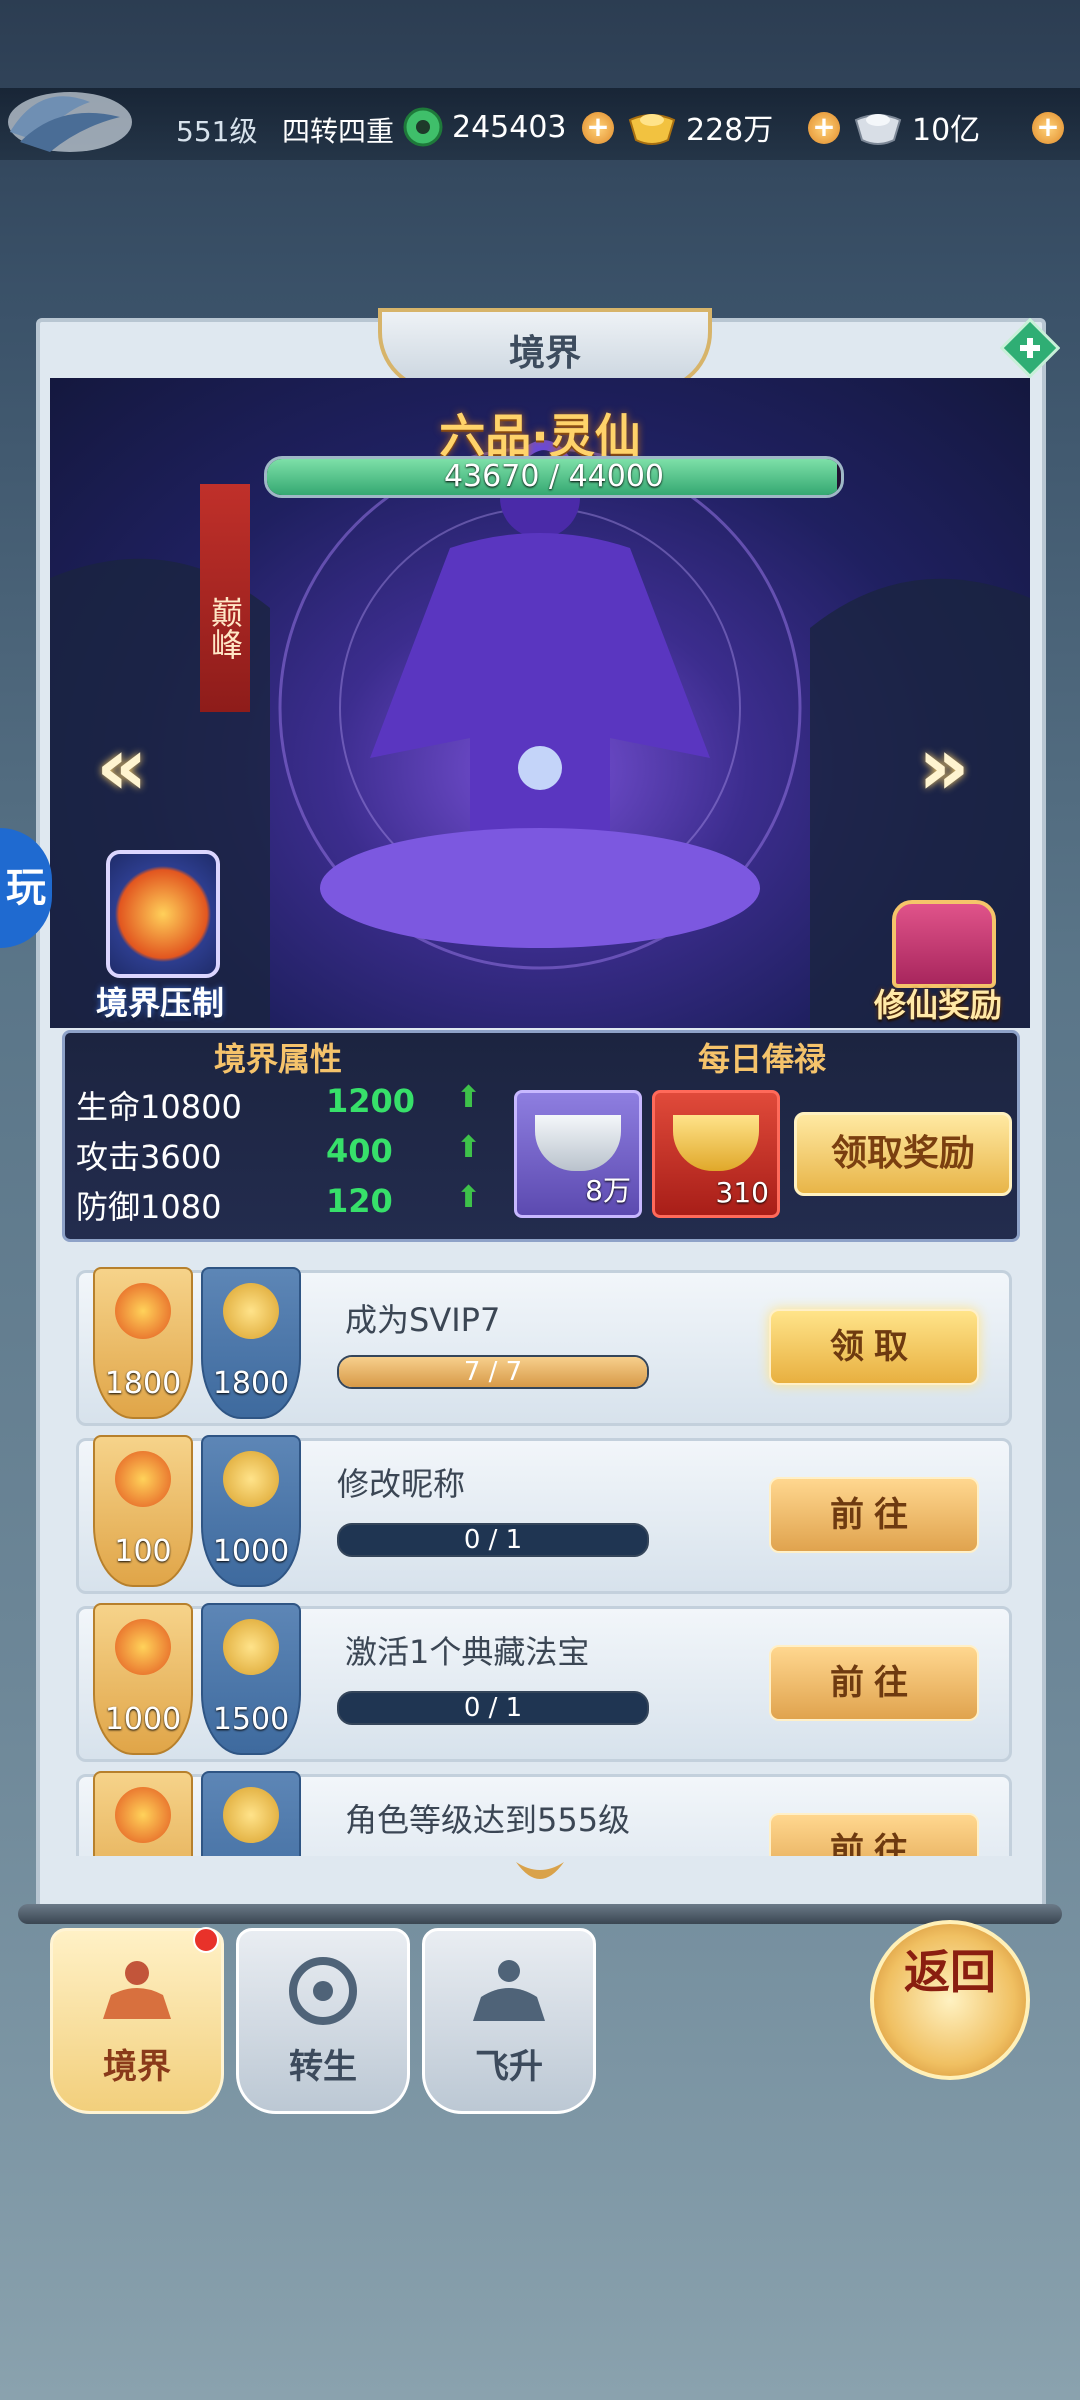 This screenshot has width=1080, height=2400. I want to click on salary-silver-item: 8万, so click(578, 1154).